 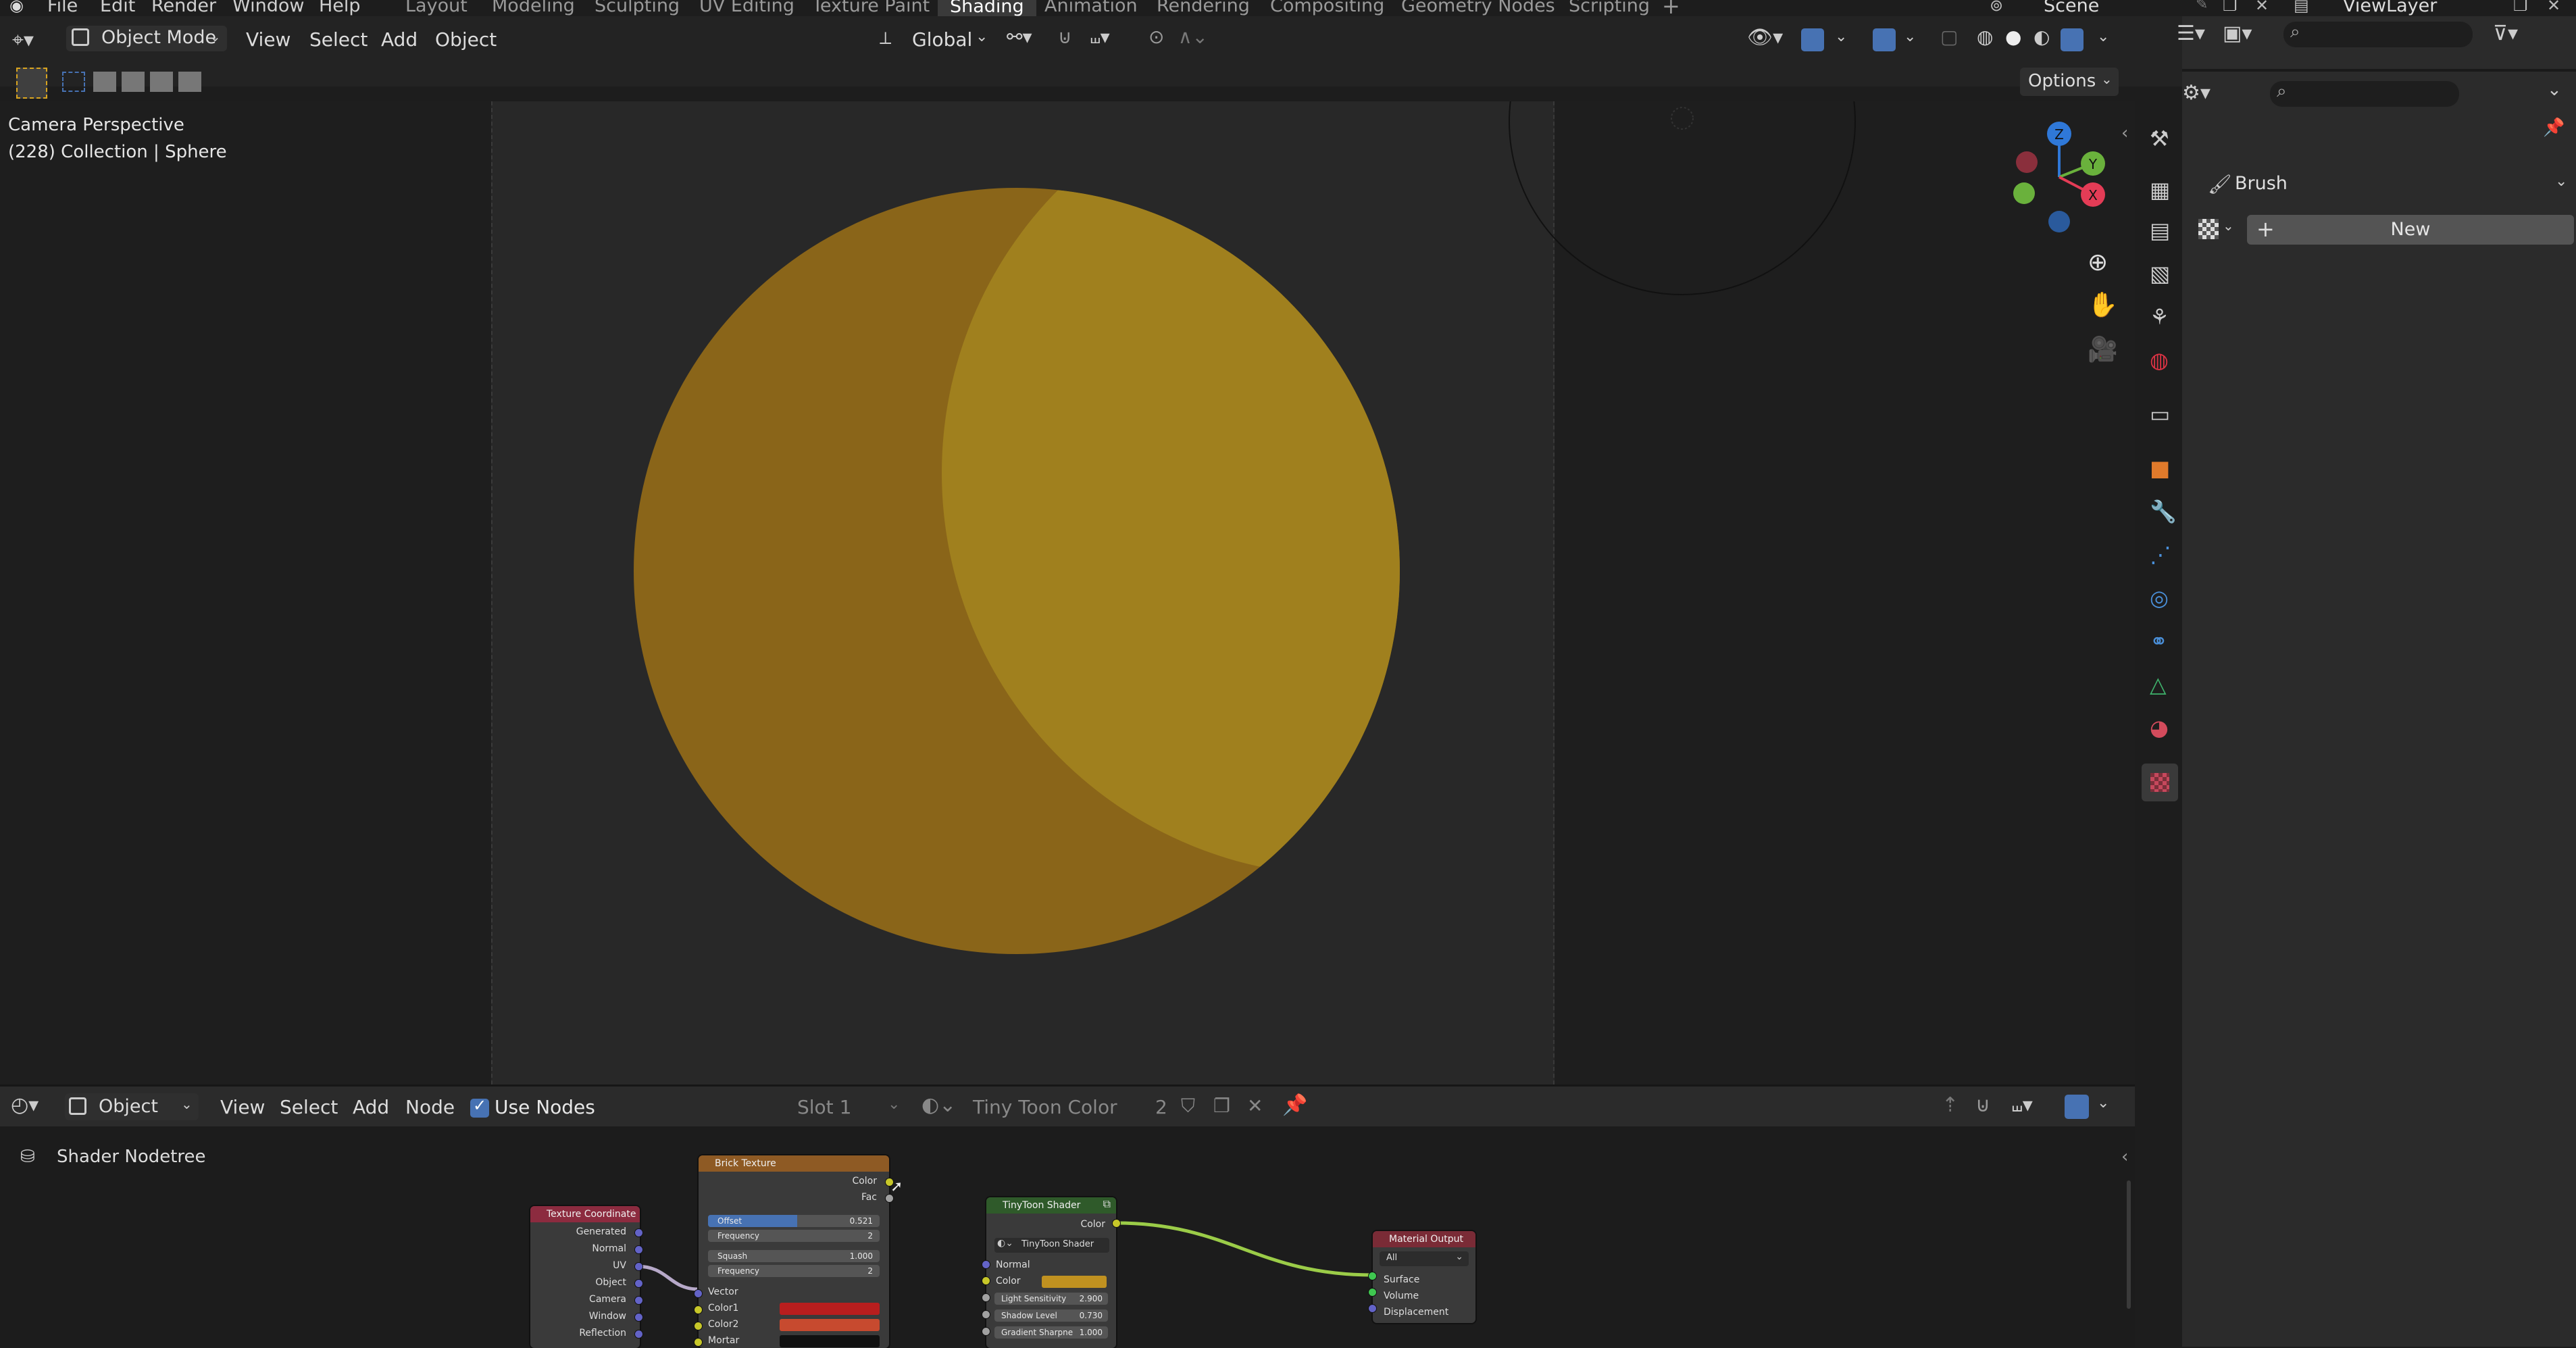 What do you see at coordinates (25, 1105) in the screenshot?
I see `editor-type-icon: ◴▾` at bounding box center [25, 1105].